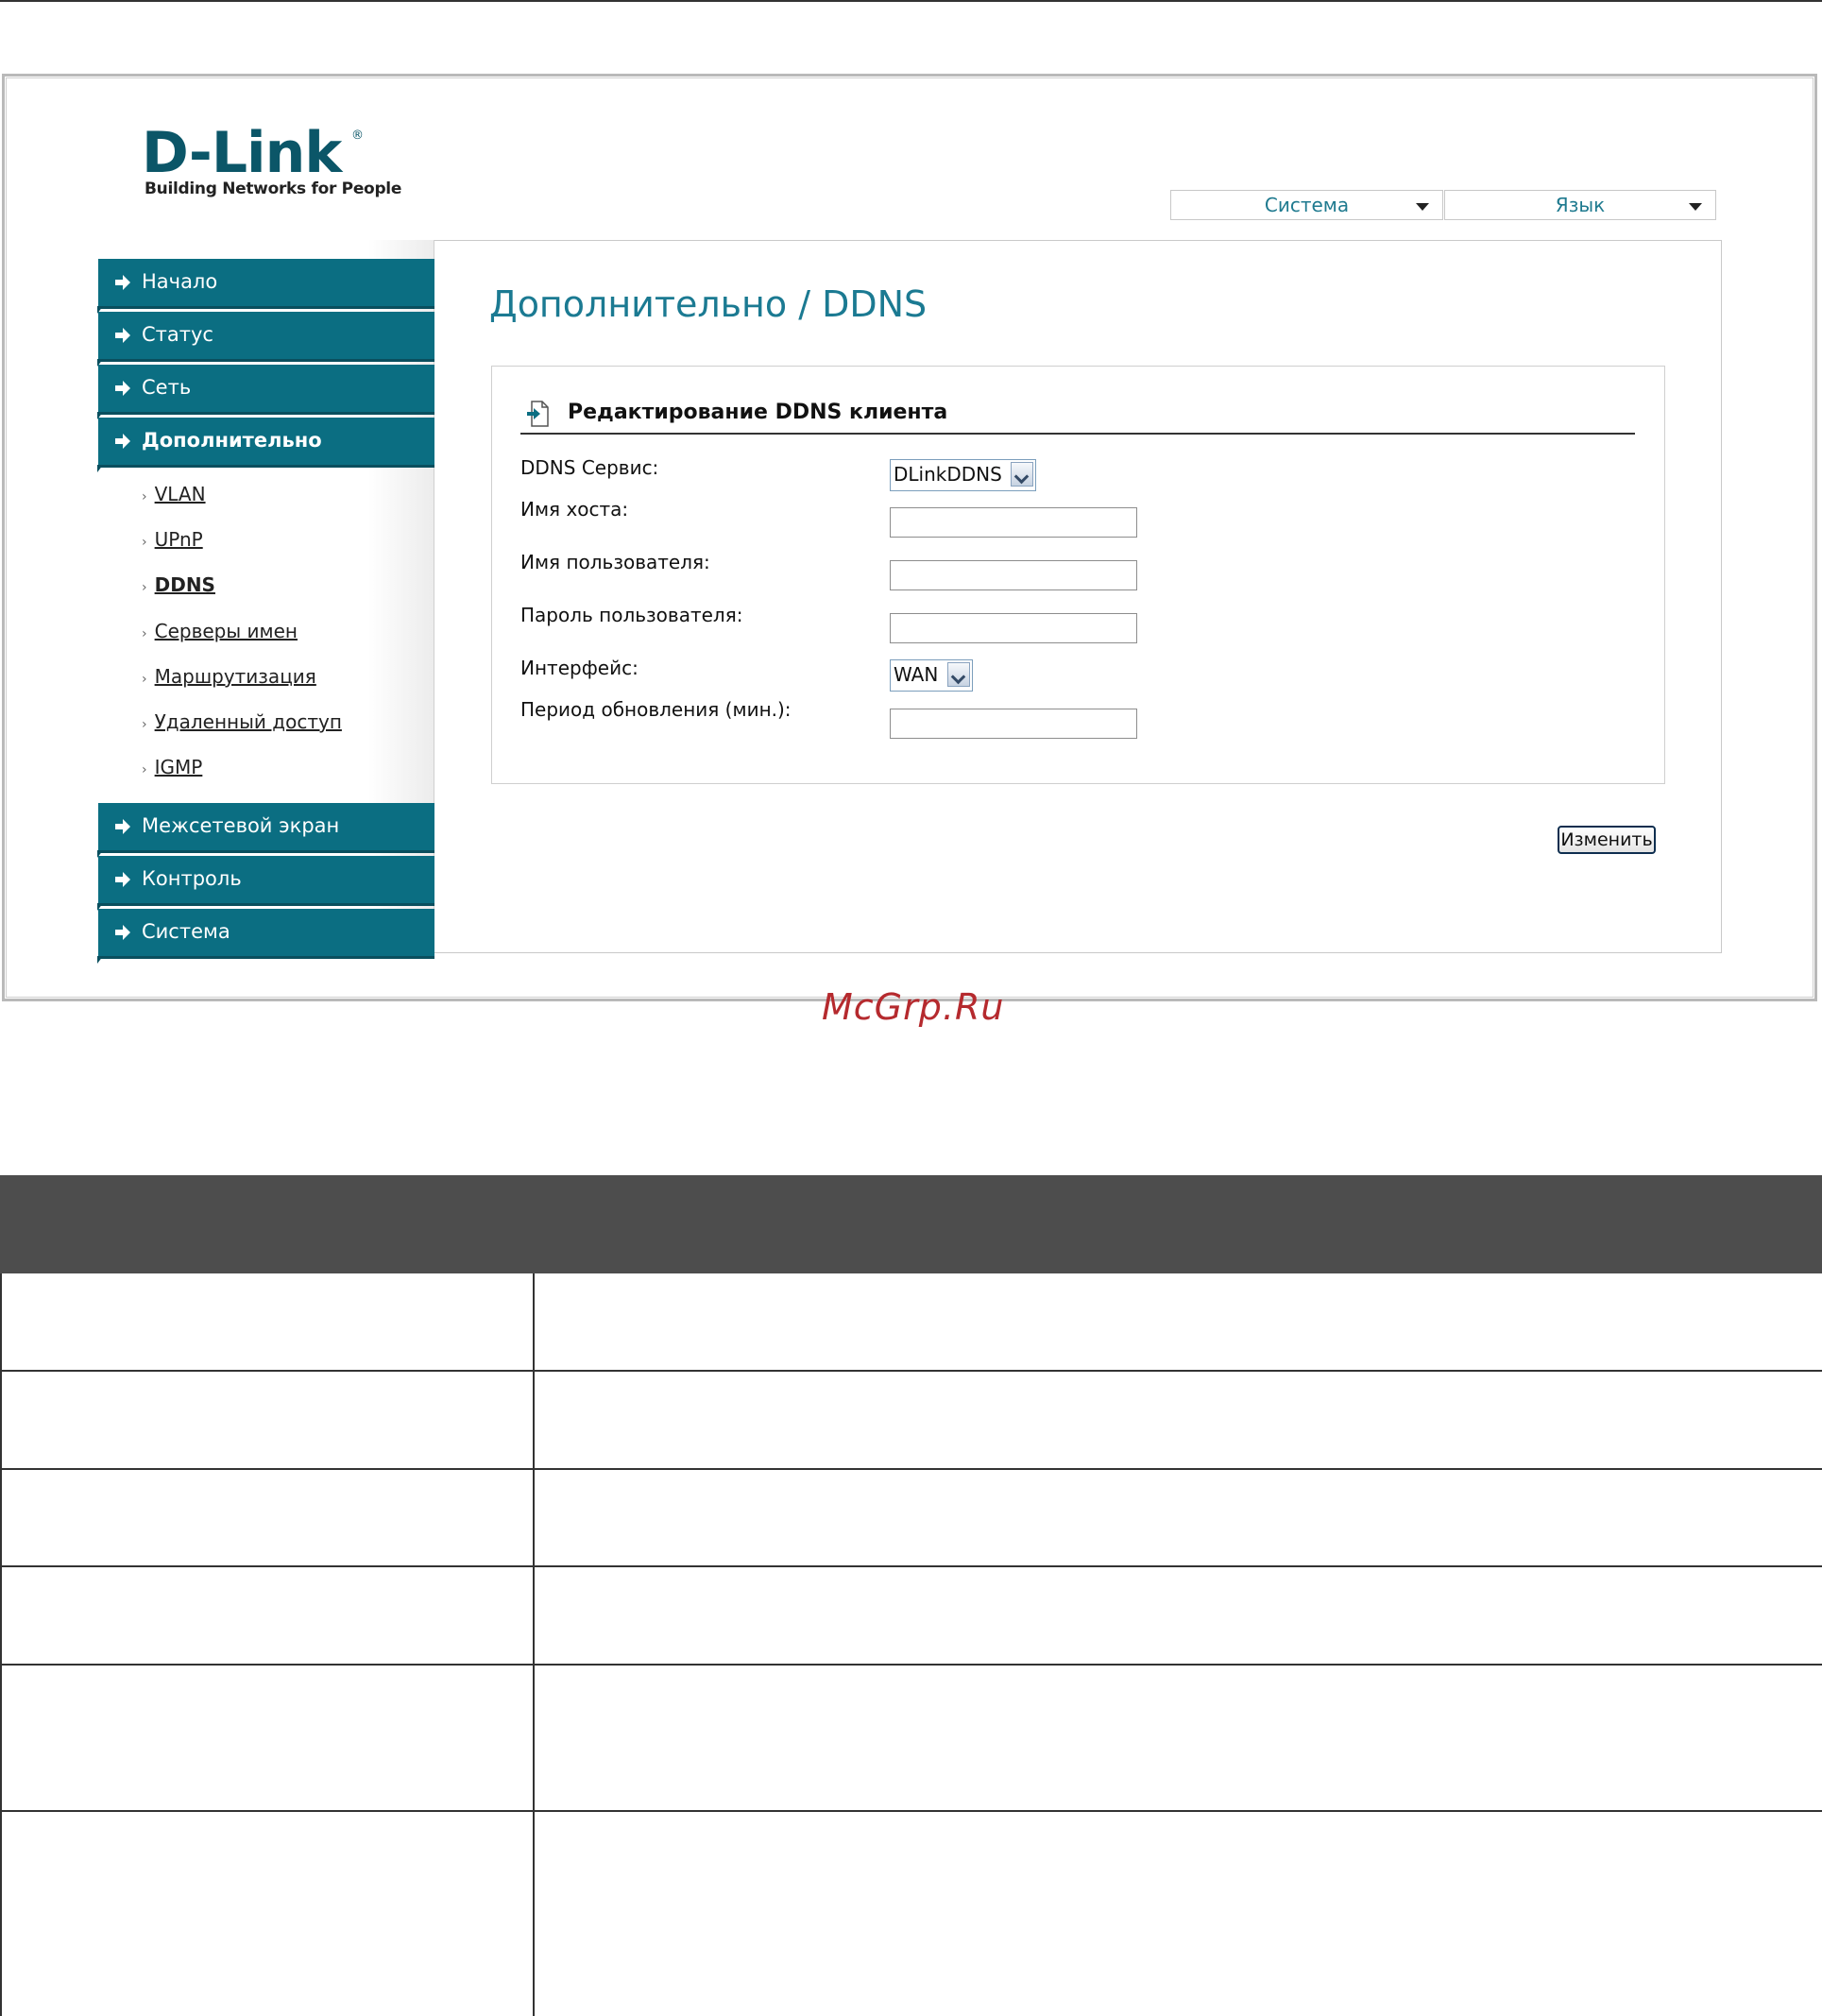  I want to click on update-period-input, so click(1014, 724).